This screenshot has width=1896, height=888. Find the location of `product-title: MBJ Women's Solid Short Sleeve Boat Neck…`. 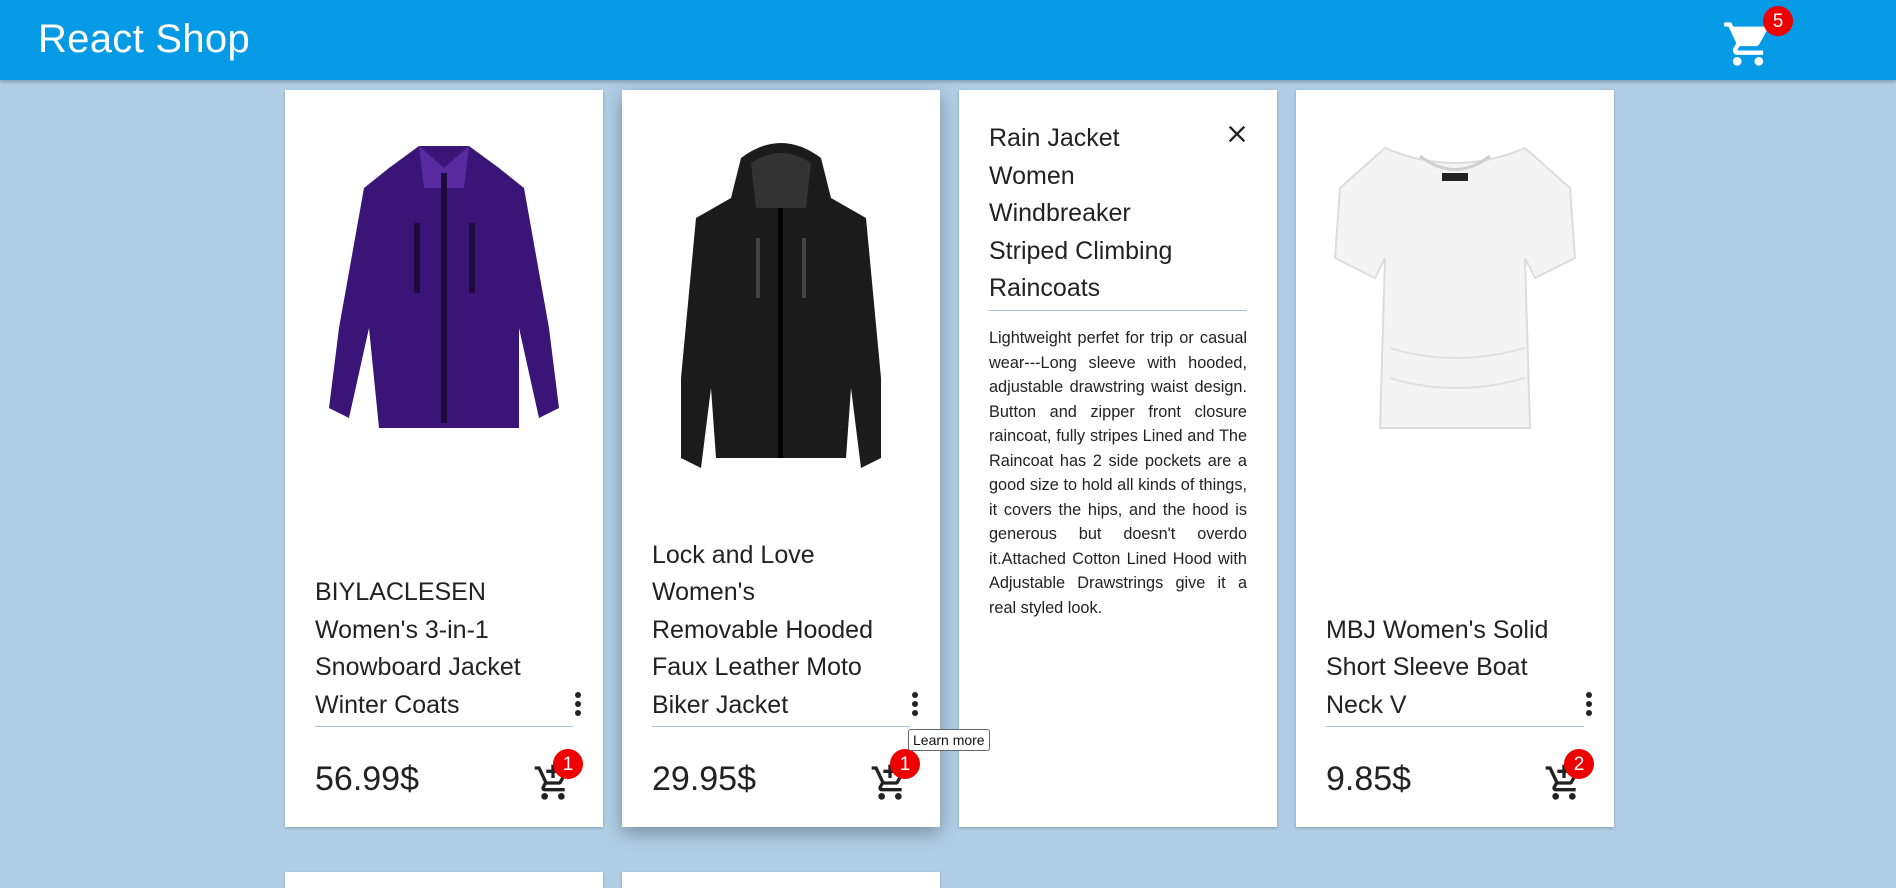

product-title: MBJ Women's Solid Short Sleeve Boat Neck… is located at coordinates (1437, 667).